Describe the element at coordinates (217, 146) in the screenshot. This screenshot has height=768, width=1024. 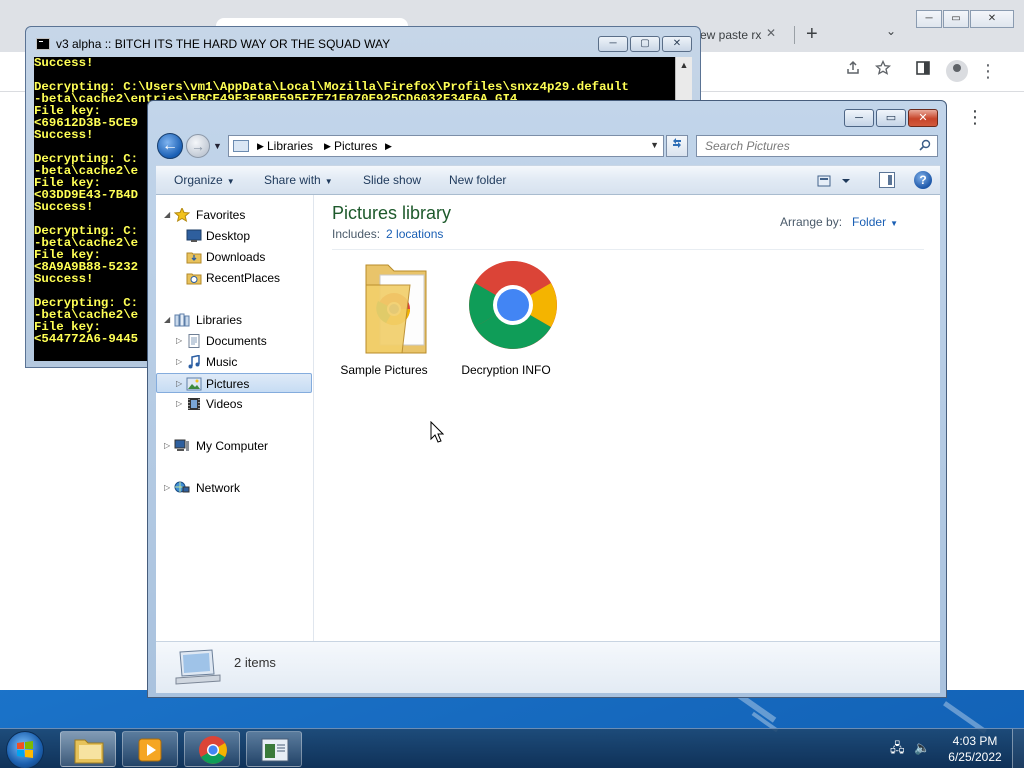
I see `recent-pages-chevron-icon: ▼` at that location.